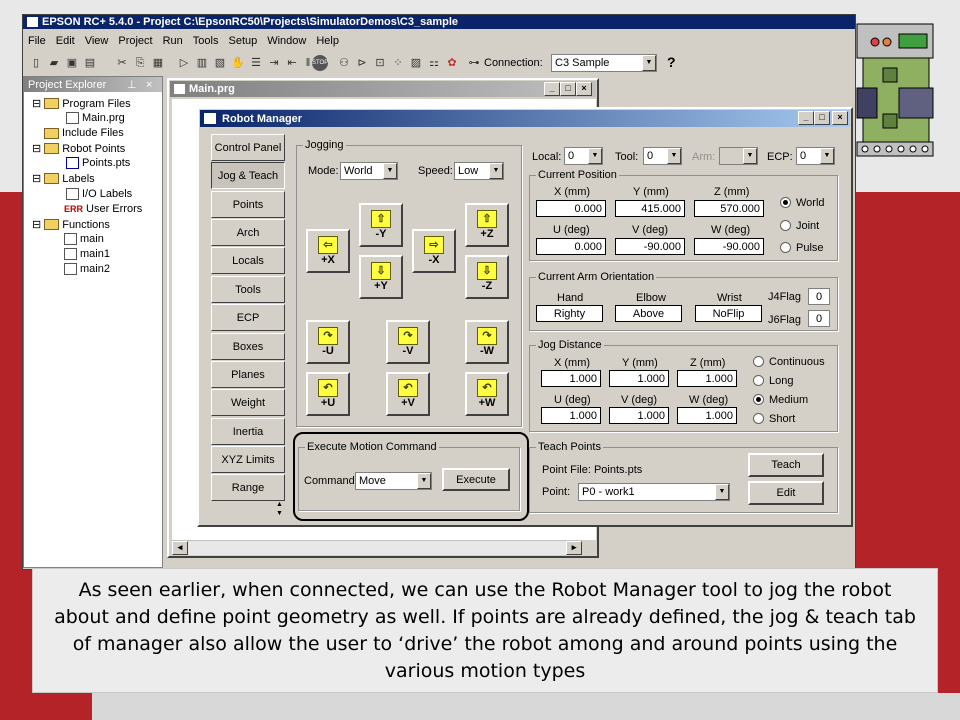 The width and height of the screenshot is (960, 720). What do you see at coordinates (571, 378) in the screenshot?
I see `jd-x-input: 1.000` at bounding box center [571, 378].